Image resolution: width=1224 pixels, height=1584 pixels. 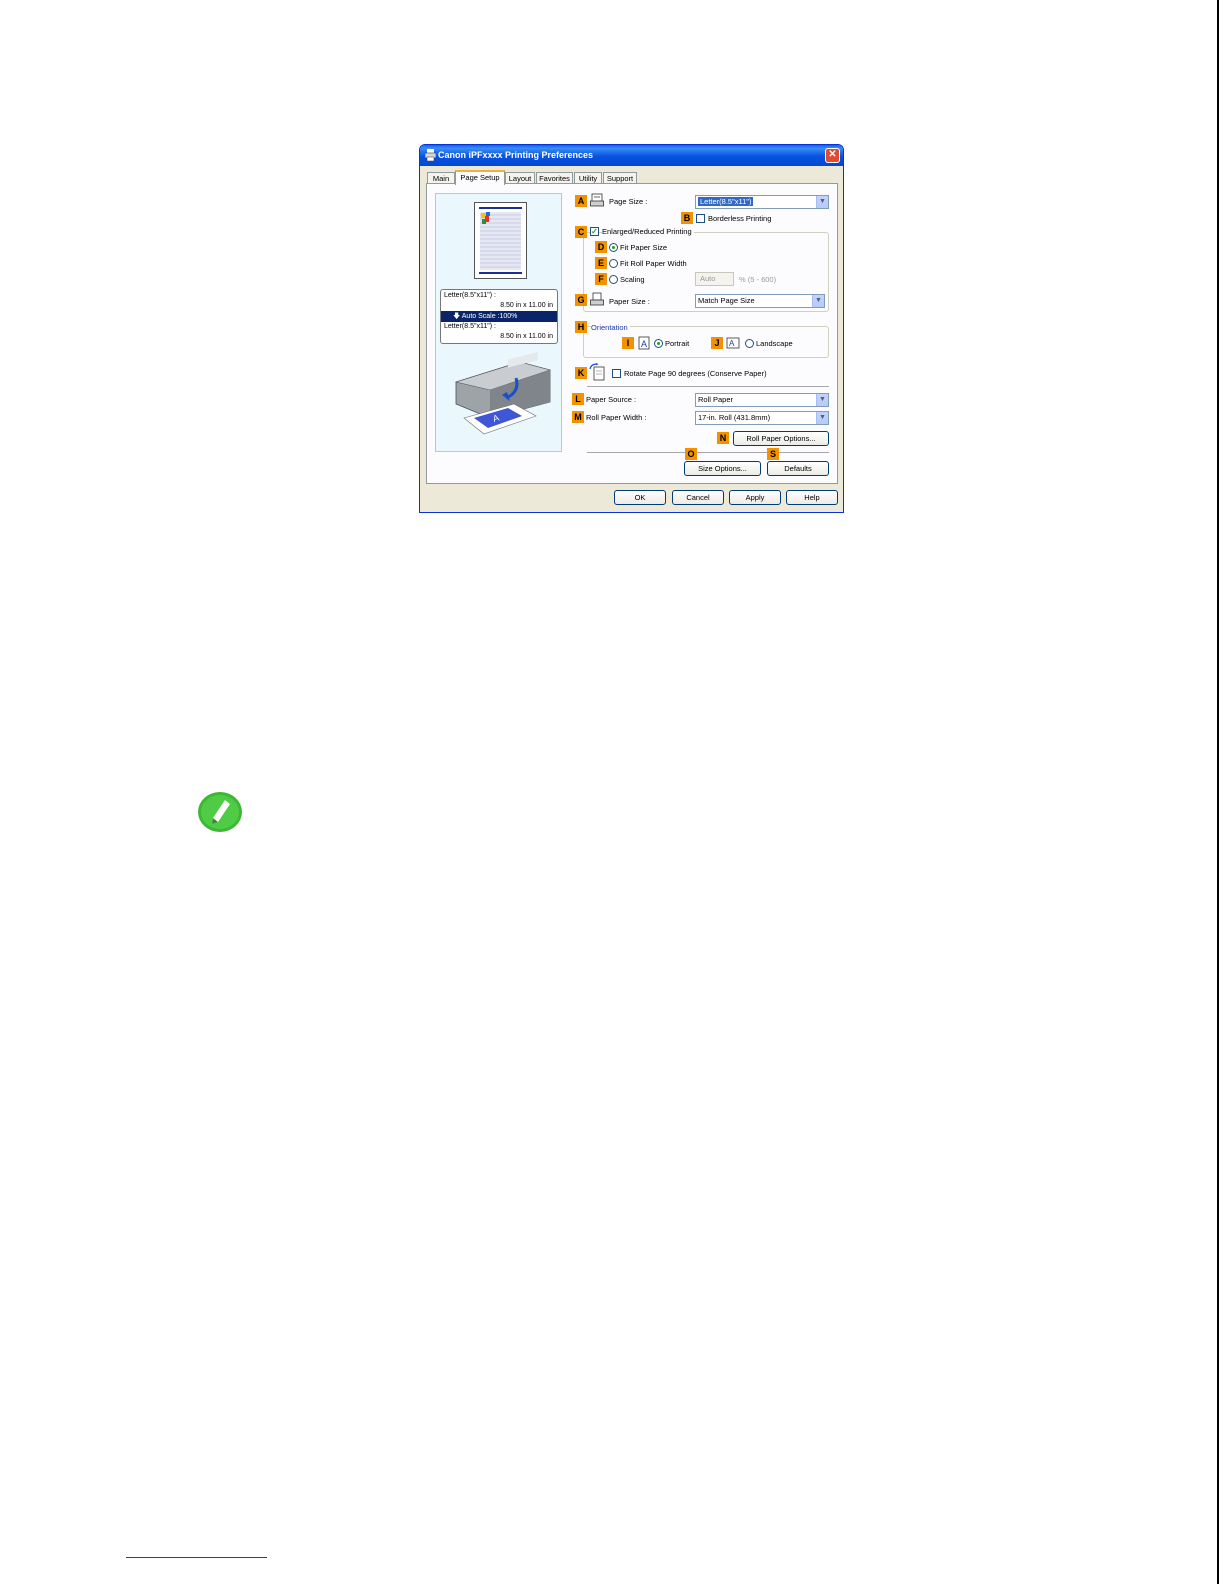 What do you see at coordinates (470, 326) in the screenshot?
I see `info-paper-size: Letter(8.5"x11") :` at bounding box center [470, 326].